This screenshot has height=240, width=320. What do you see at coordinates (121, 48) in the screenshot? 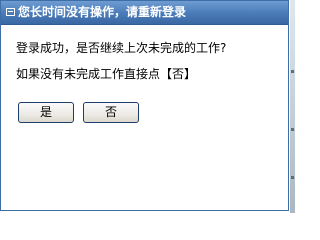
I see `dialog-message: 登录成功，是否继续上次未完成的工作?` at bounding box center [121, 48].